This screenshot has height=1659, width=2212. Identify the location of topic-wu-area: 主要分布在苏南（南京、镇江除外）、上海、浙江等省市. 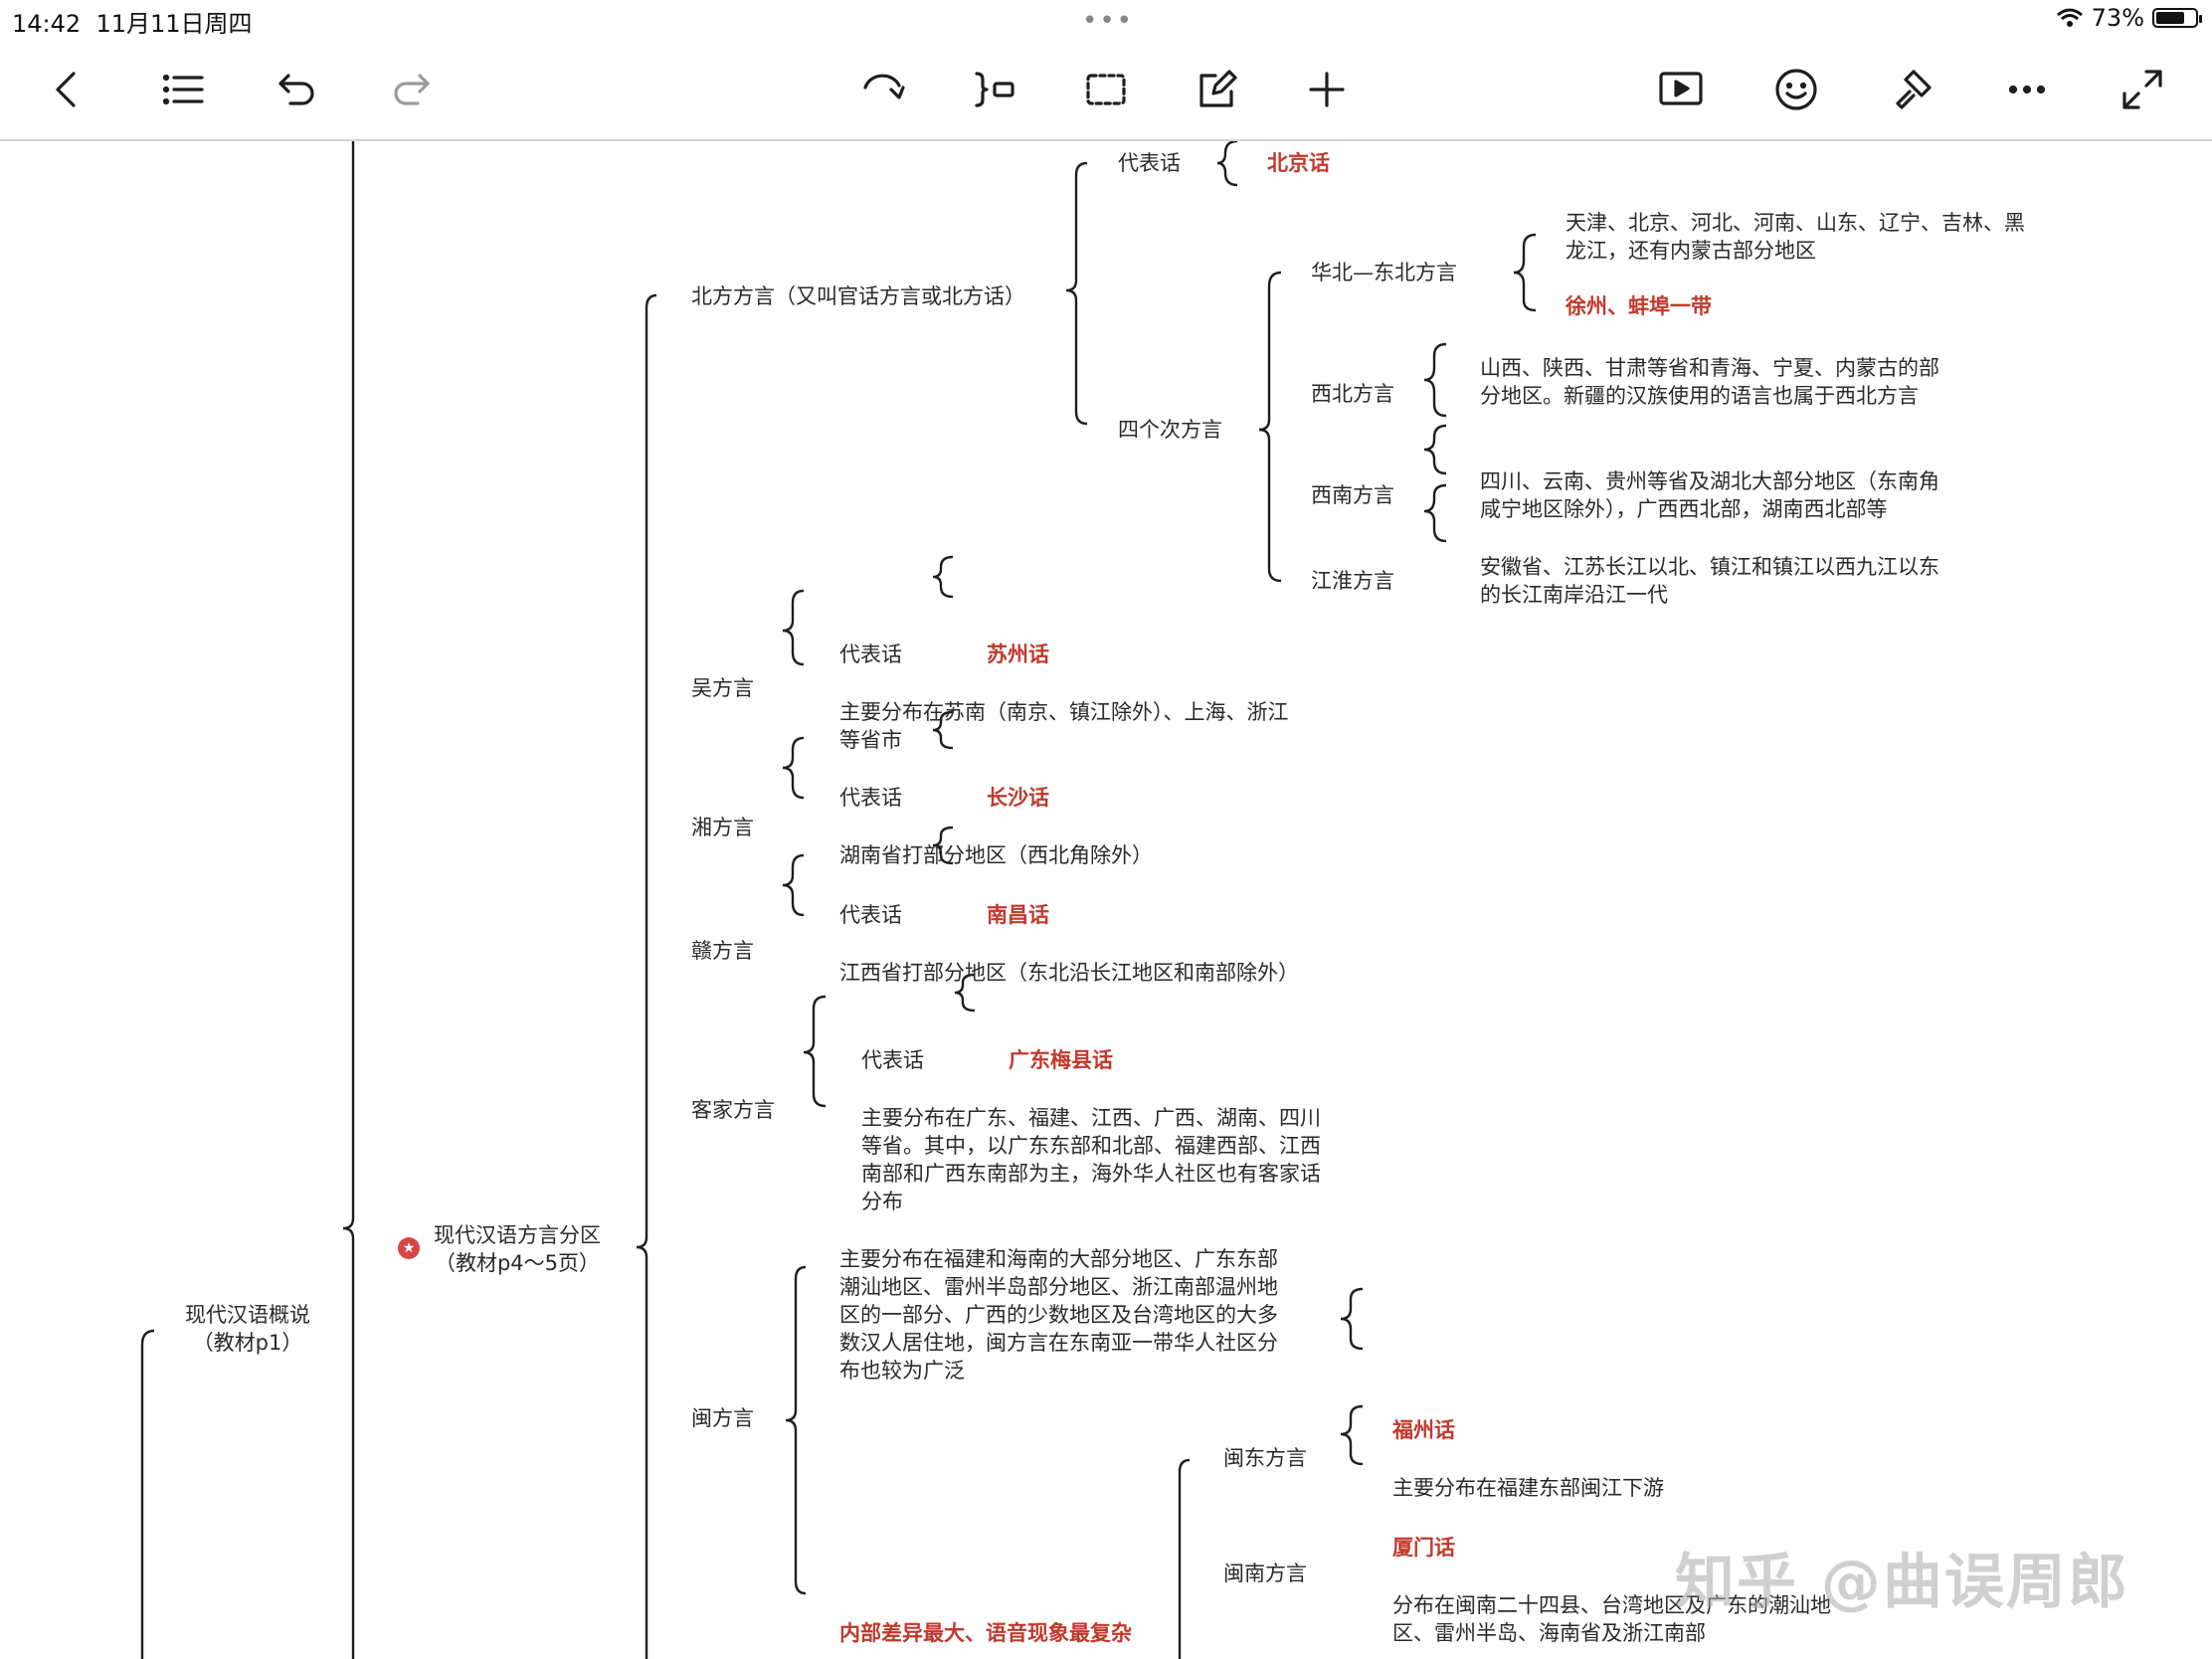
(1068, 726).